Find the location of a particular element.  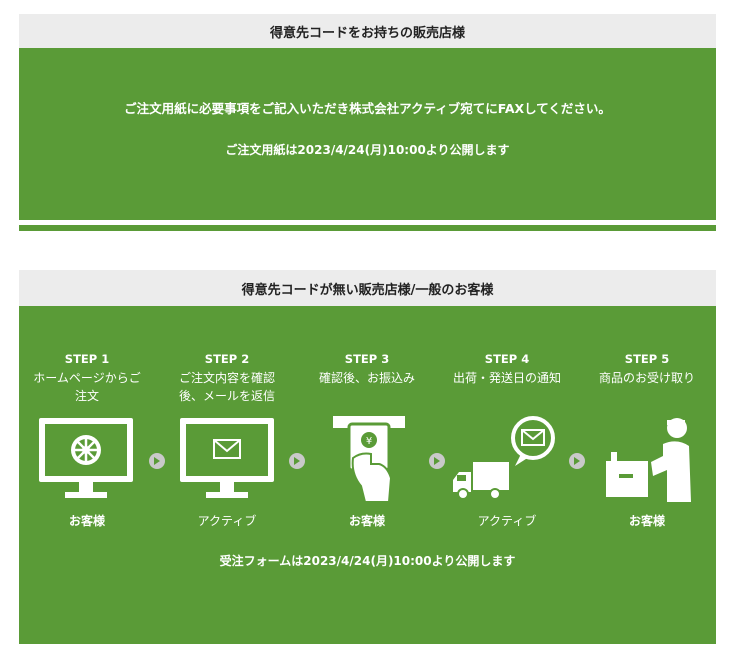

step3-desc: 確認後、お振込み is located at coordinates (366, 378).